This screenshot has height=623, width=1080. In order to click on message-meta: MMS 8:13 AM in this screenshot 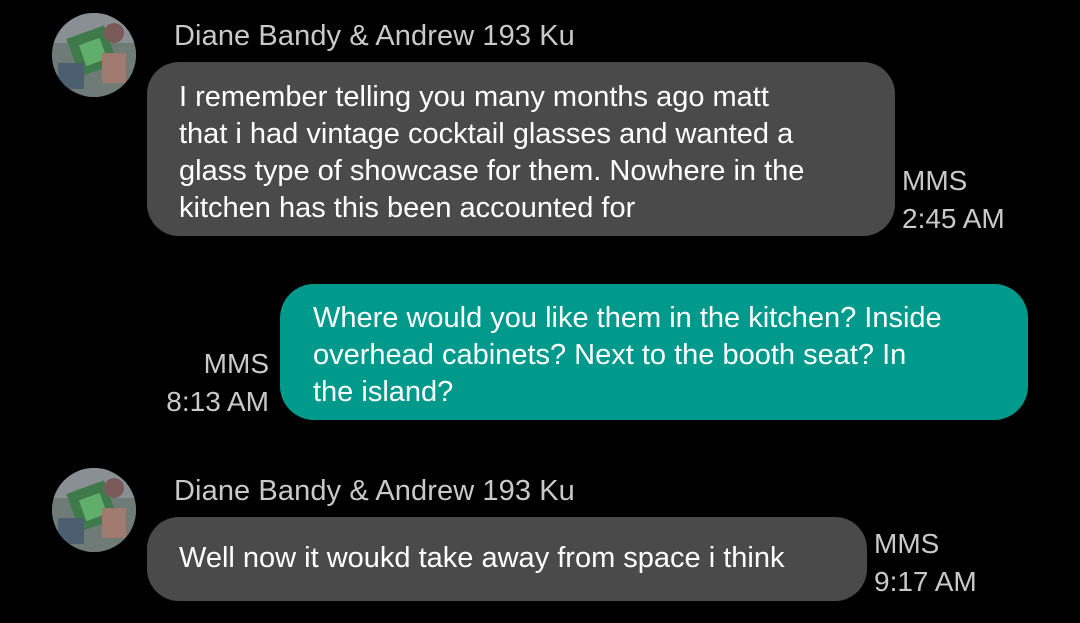, I will do `click(217, 383)`.